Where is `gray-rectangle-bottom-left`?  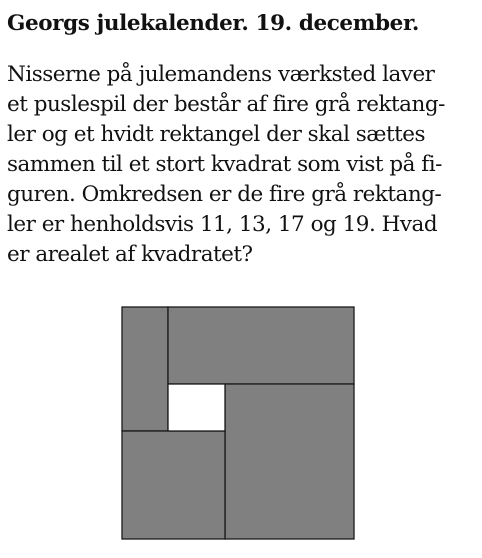 gray-rectangle-bottom-left is located at coordinates (173, 485).